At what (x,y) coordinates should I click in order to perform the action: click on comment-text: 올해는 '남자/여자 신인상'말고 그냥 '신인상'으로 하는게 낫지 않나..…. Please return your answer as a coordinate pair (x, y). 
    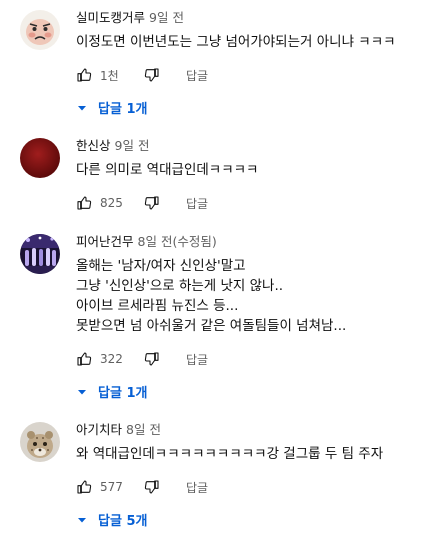
    Looking at the image, I should click on (249, 296).